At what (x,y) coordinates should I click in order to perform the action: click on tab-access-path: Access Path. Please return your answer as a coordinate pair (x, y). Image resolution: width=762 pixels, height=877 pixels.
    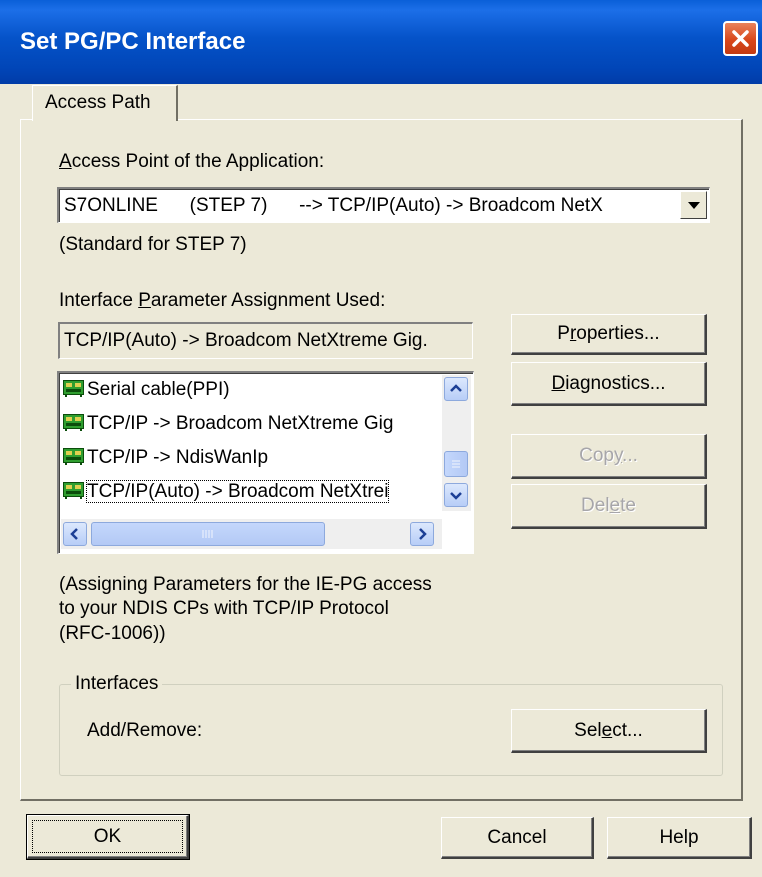
    Looking at the image, I should click on (105, 103).